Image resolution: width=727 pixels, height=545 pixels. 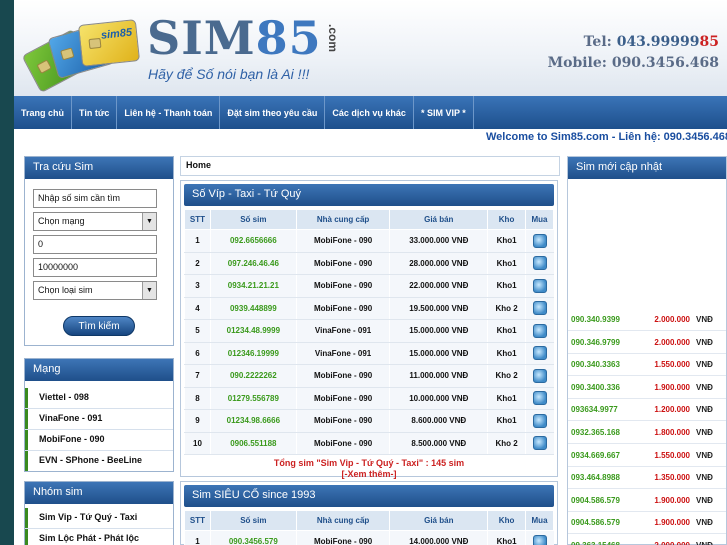 What do you see at coordinates (99, 398) in the screenshot?
I see `network-item-viettel: Viettel - 098` at bounding box center [99, 398].